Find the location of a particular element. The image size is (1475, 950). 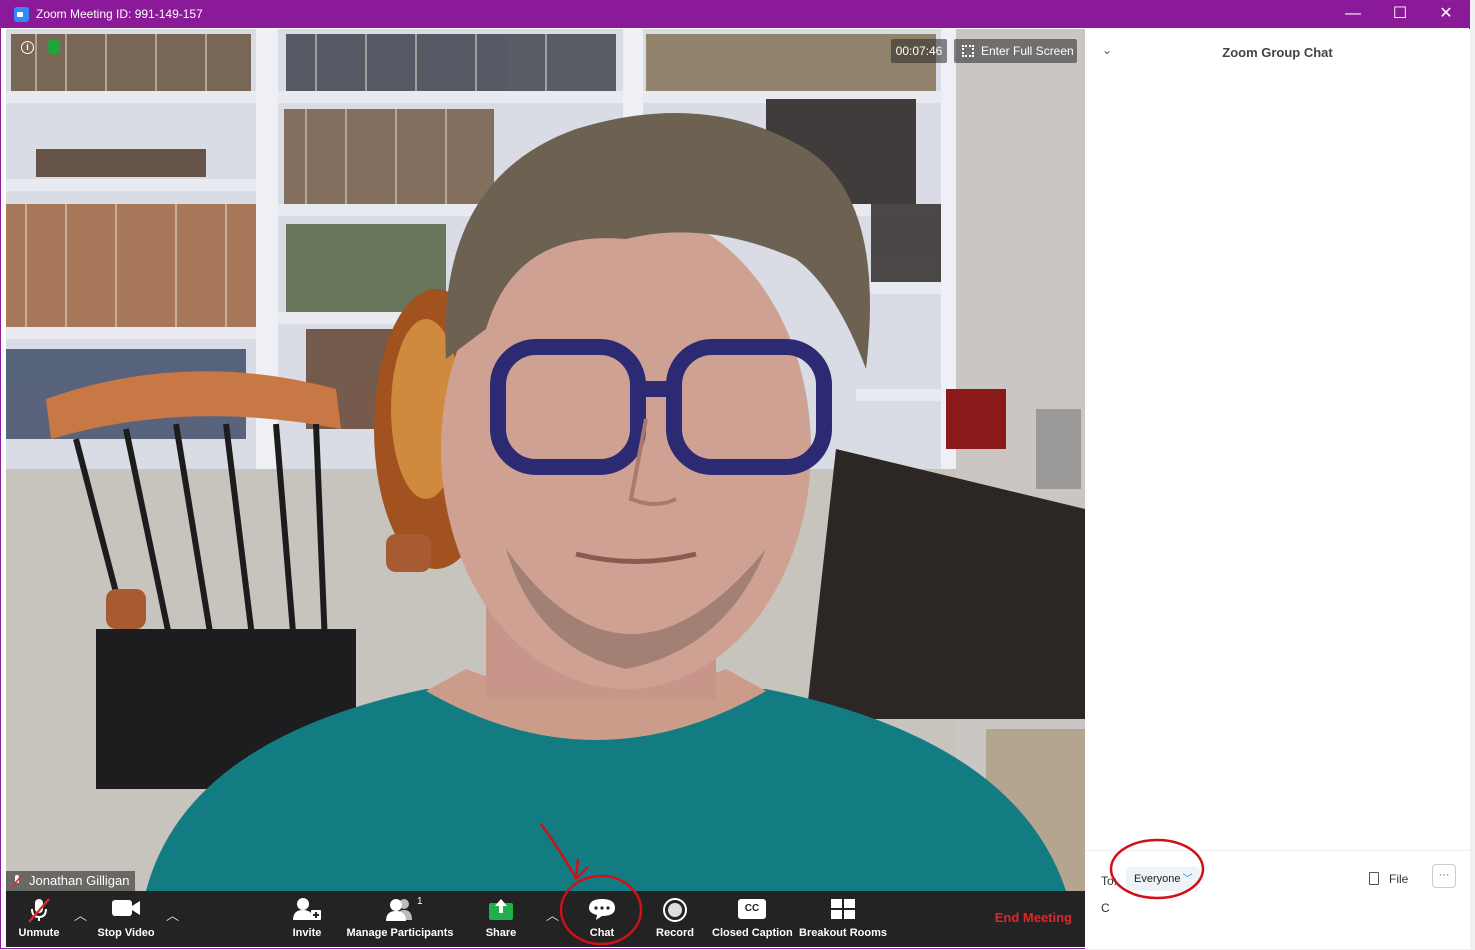

more-options-button: ··· is located at coordinates (1444, 876).